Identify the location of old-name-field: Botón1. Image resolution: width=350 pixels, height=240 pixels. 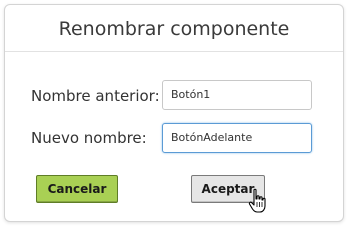
(237, 95).